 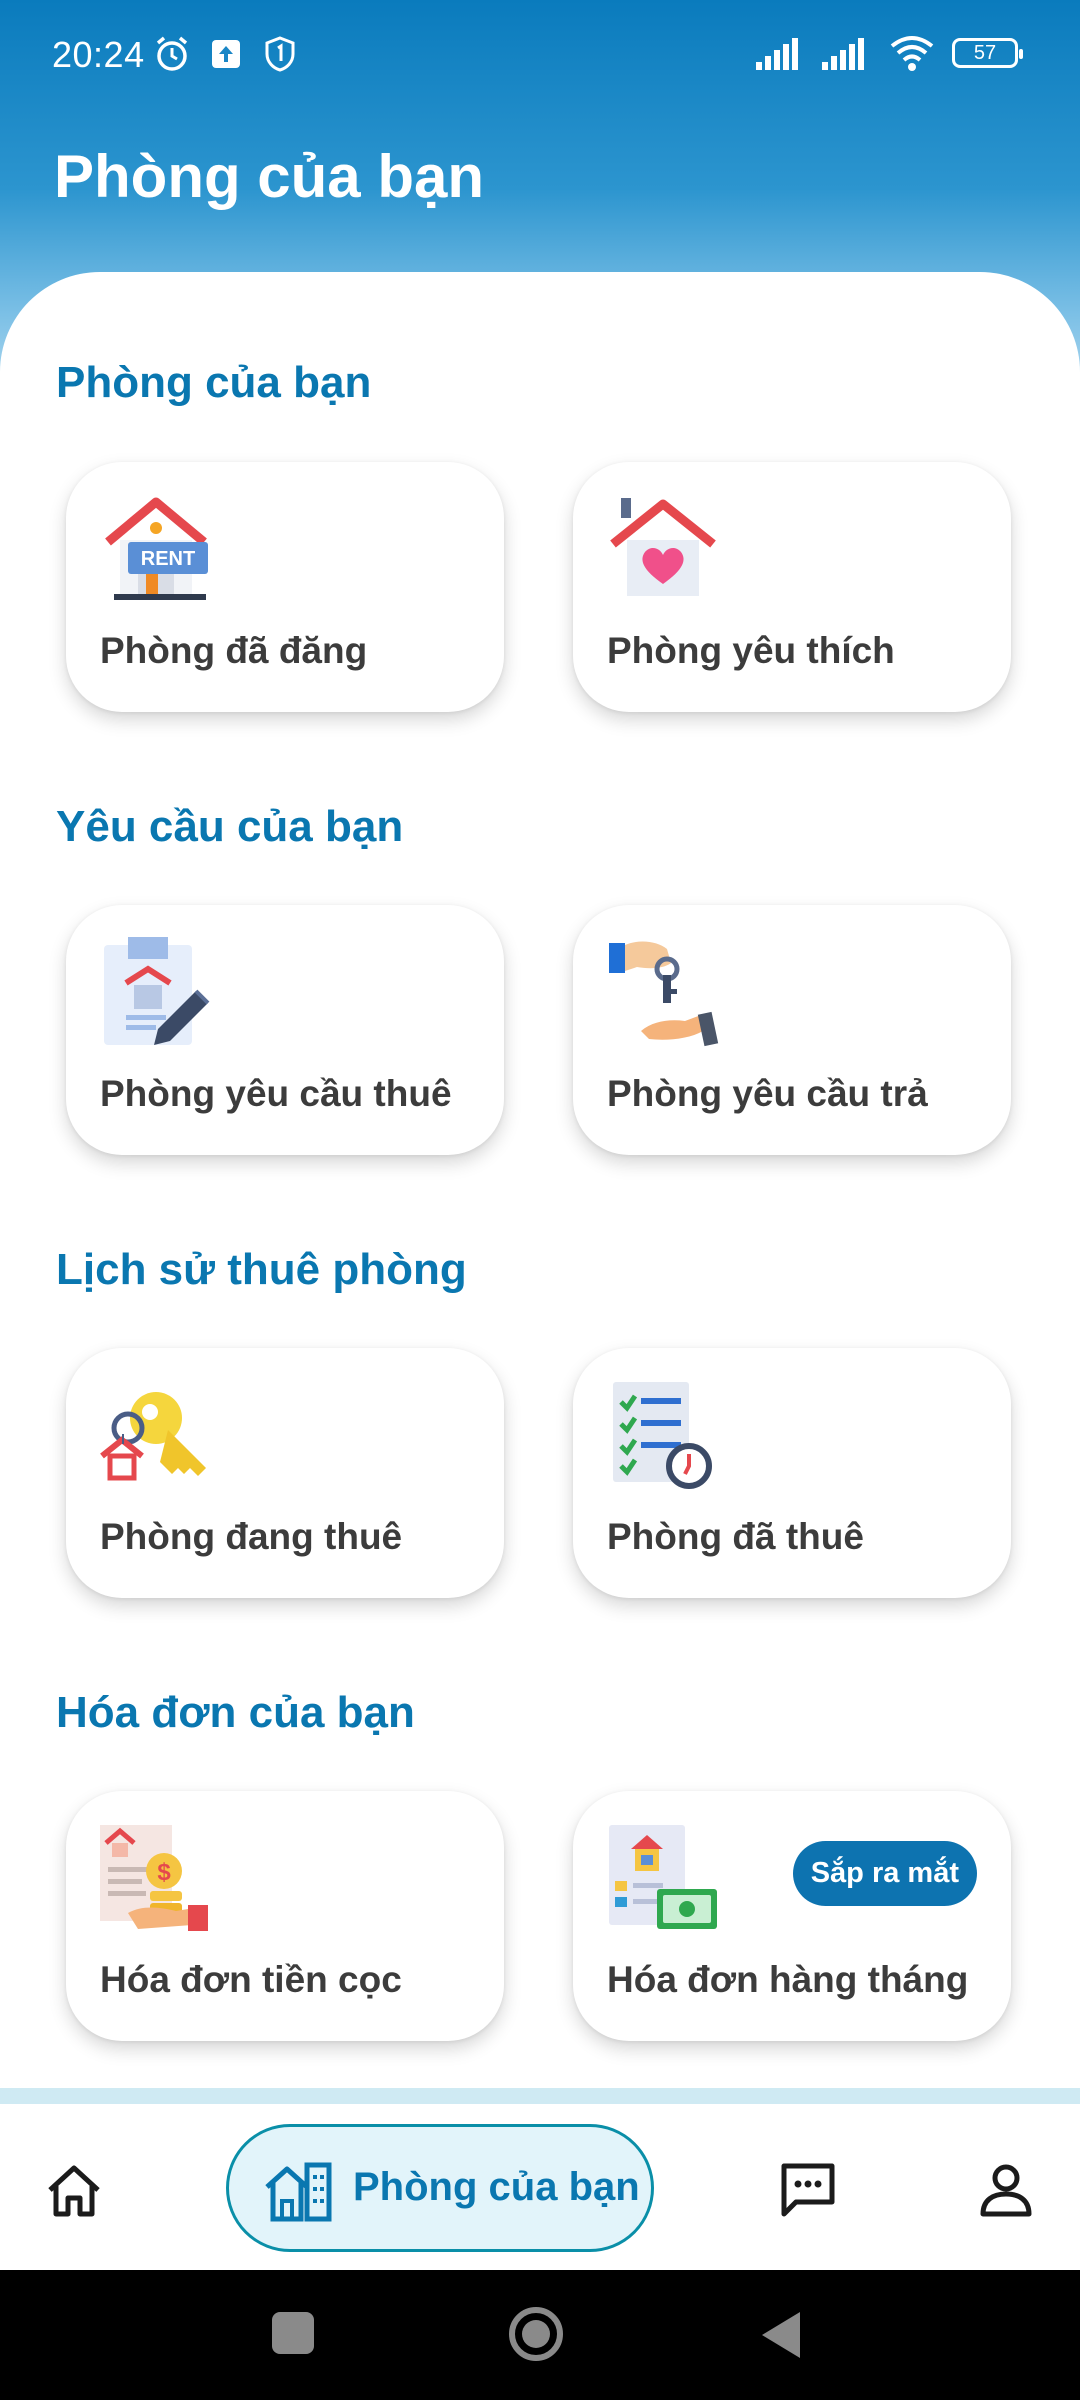 What do you see at coordinates (792, 1916) in the screenshot?
I see `card-monthly-invoice: Sắp ra mắt Hóa đơn hàng tháng` at bounding box center [792, 1916].